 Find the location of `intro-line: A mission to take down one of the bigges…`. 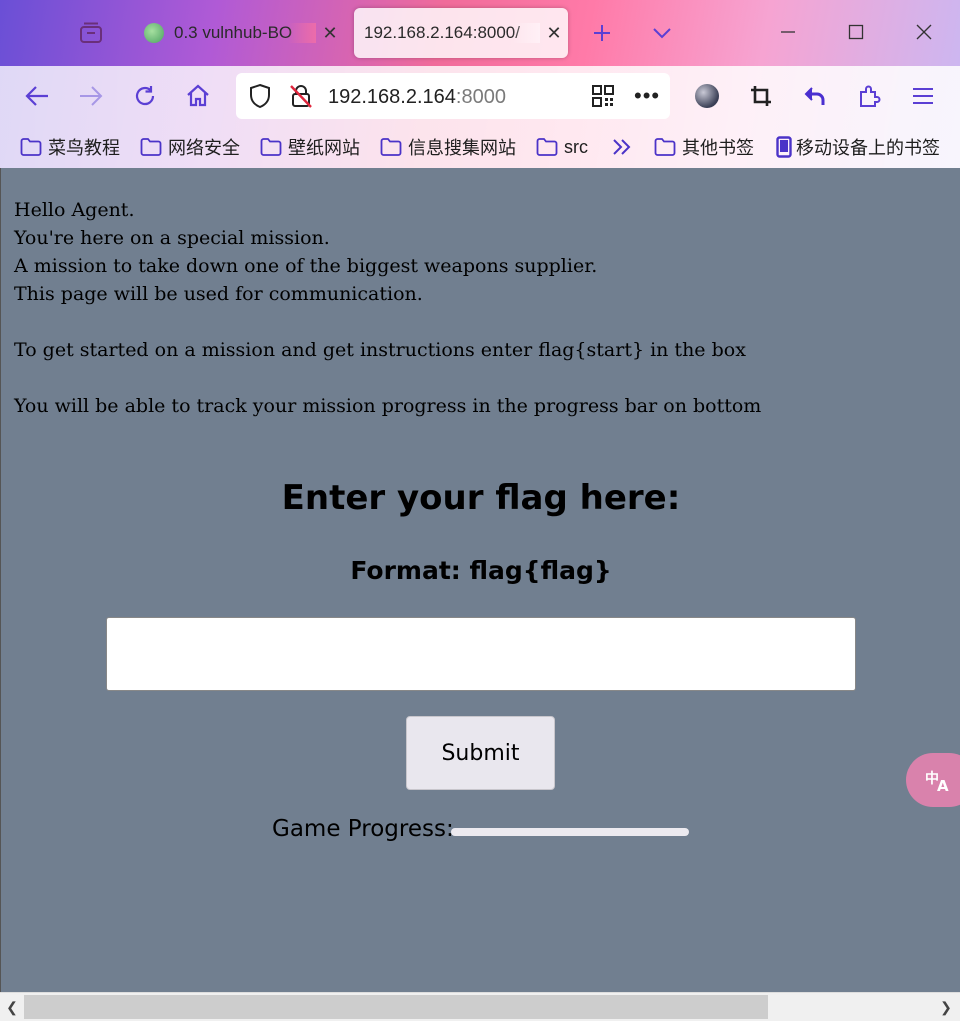

intro-line: A mission to take down one of the bigges… is located at coordinates (306, 266).